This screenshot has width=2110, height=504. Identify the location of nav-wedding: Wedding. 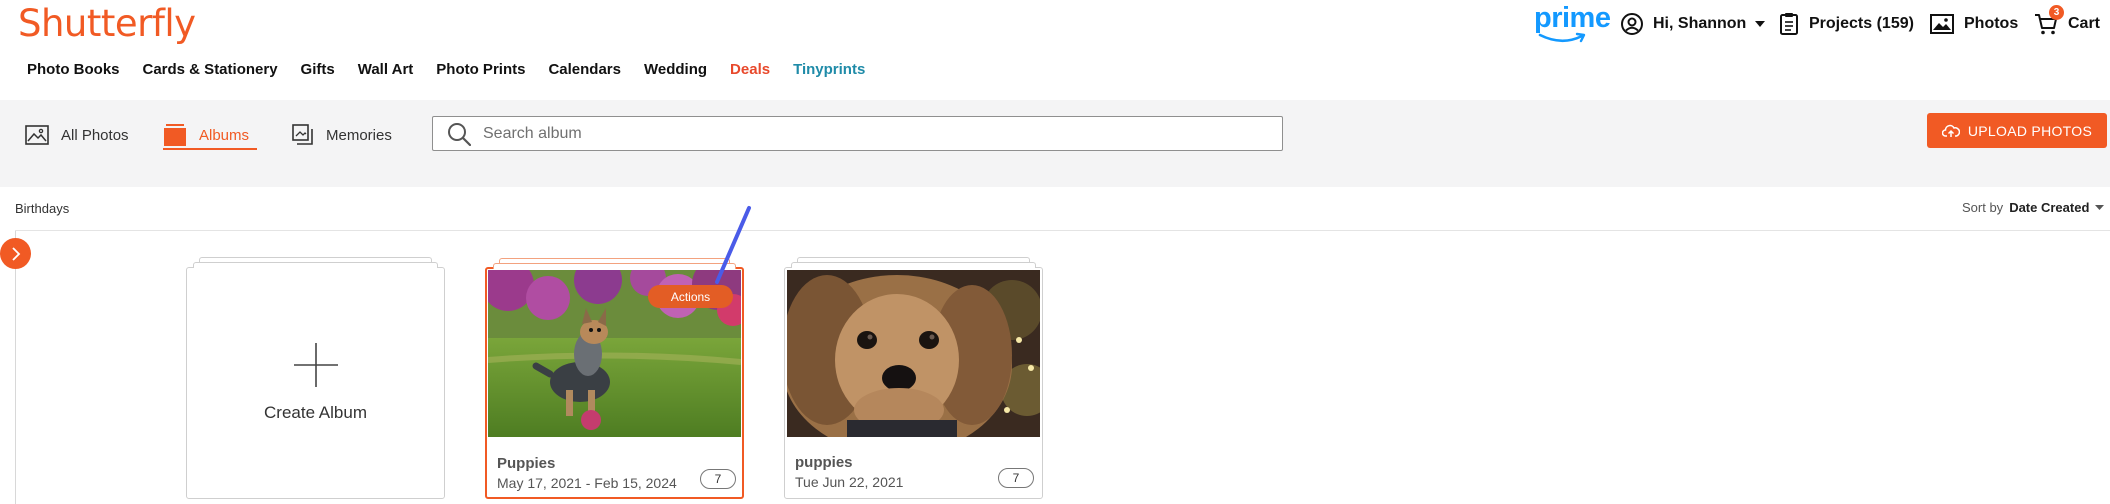
(675, 69).